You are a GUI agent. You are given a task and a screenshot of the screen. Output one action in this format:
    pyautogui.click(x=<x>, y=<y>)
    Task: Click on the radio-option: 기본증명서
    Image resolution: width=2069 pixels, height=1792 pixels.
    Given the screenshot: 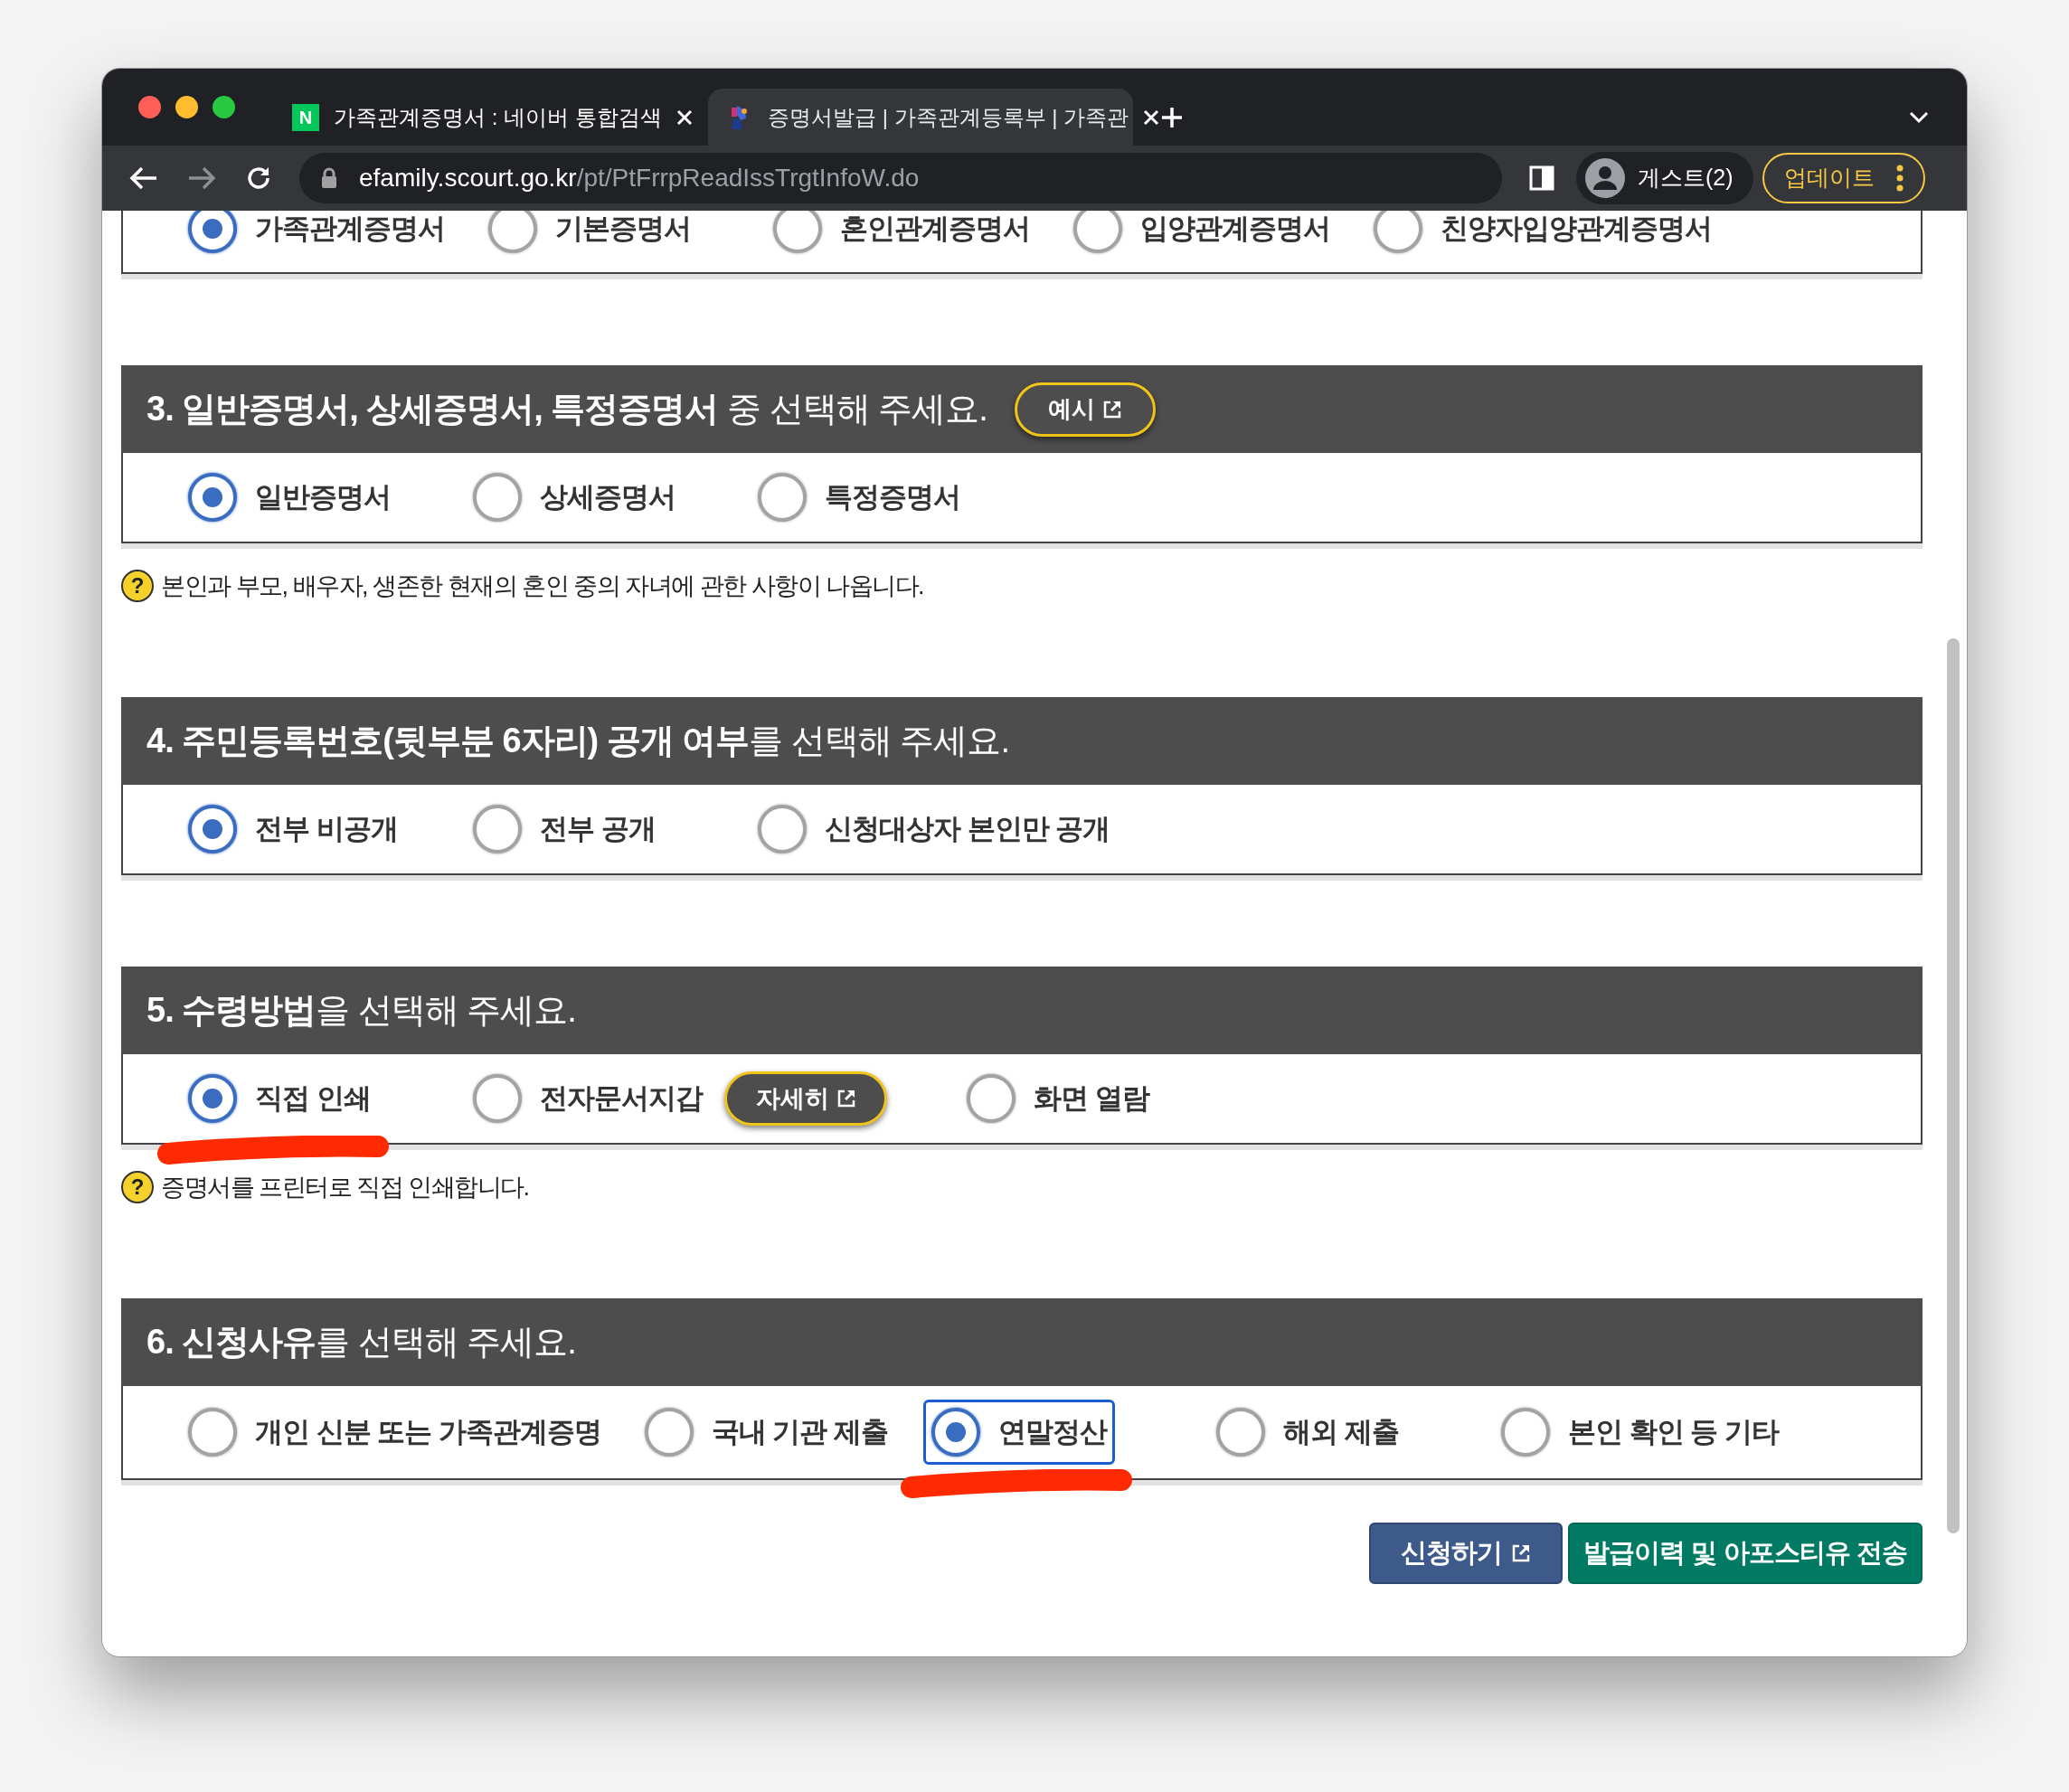 What is the action you would take?
    pyautogui.click(x=590, y=232)
    